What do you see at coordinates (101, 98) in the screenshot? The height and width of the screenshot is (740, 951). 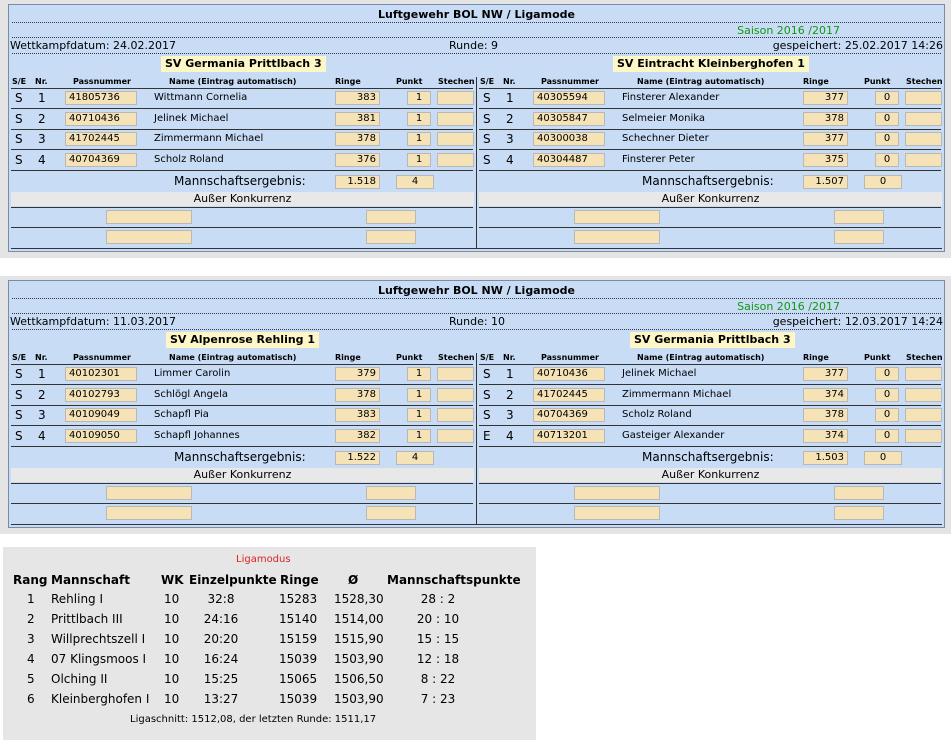 I see `pass-number-input: 41805736` at bounding box center [101, 98].